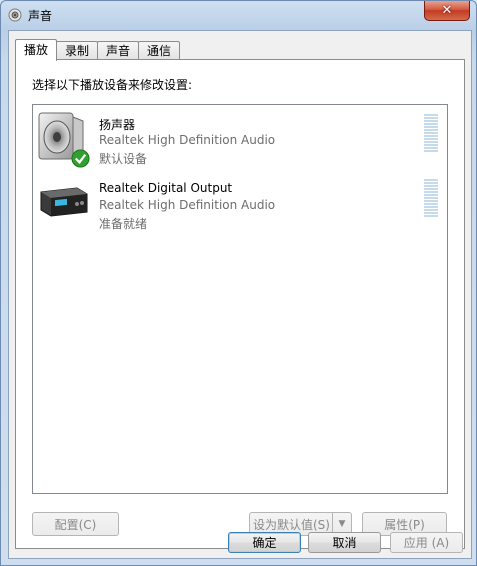 This screenshot has height=566, width=477. Describe the element at coordinates (15, 15) in the screenshot. I see `sound-app-icon` at that location.